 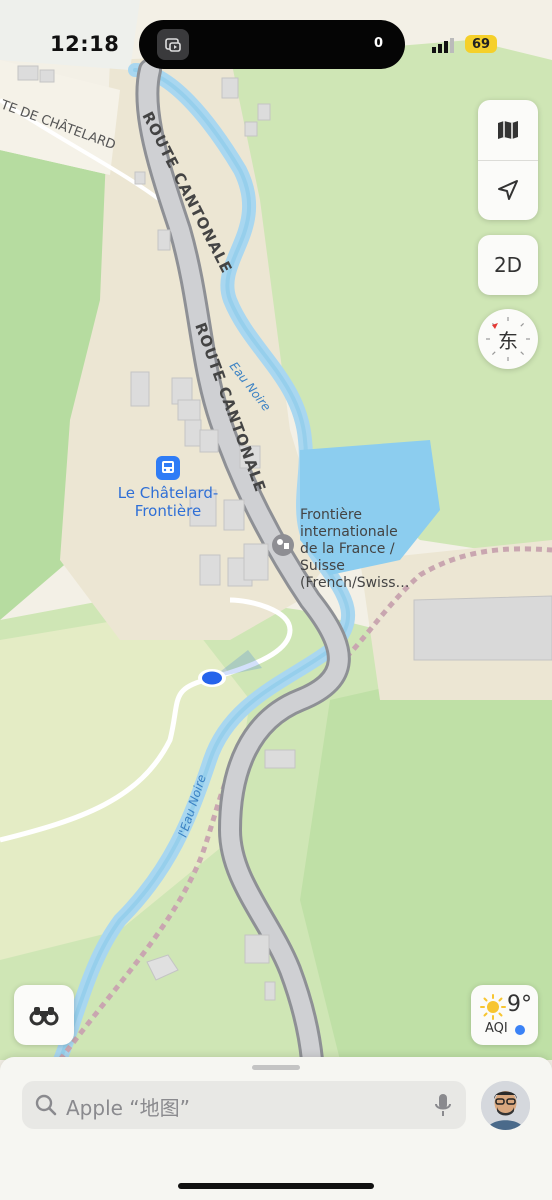 I want to click on map-icon, so click(x=508, y=130).